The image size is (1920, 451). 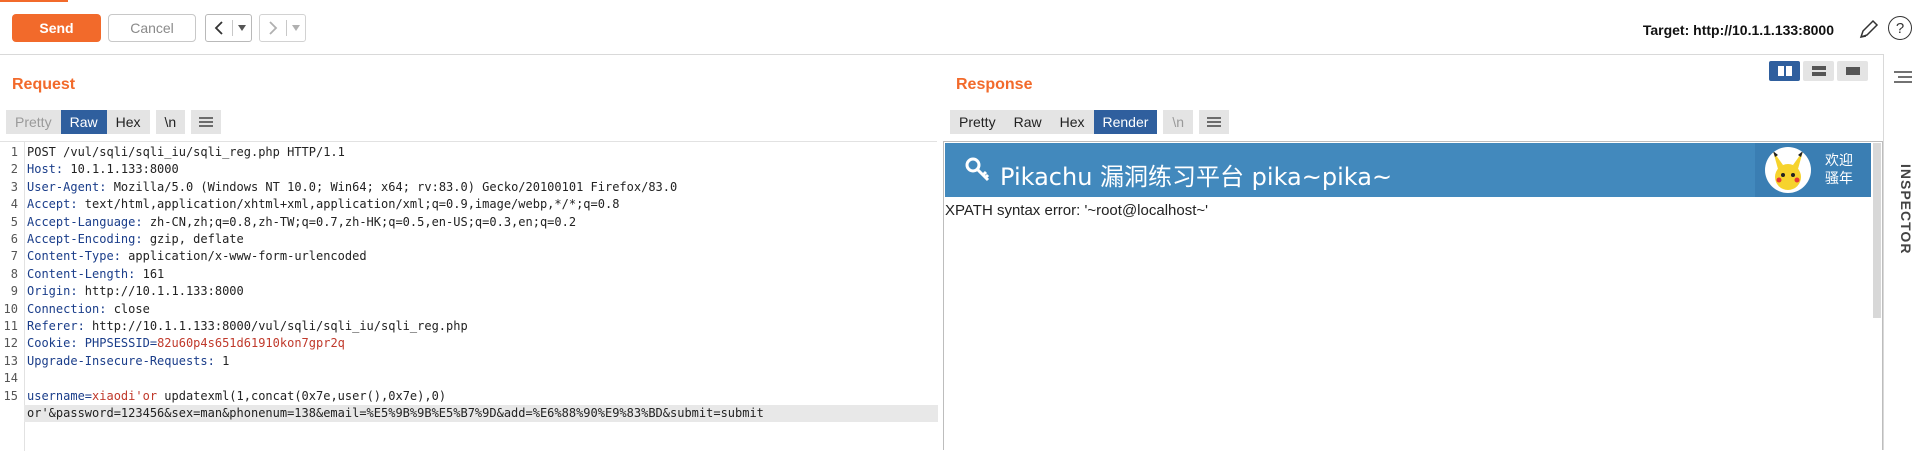 What do you see at coordinates (44, 84) in the screenshot?
I see `request-title: Request` at bounding box center [44, 84].